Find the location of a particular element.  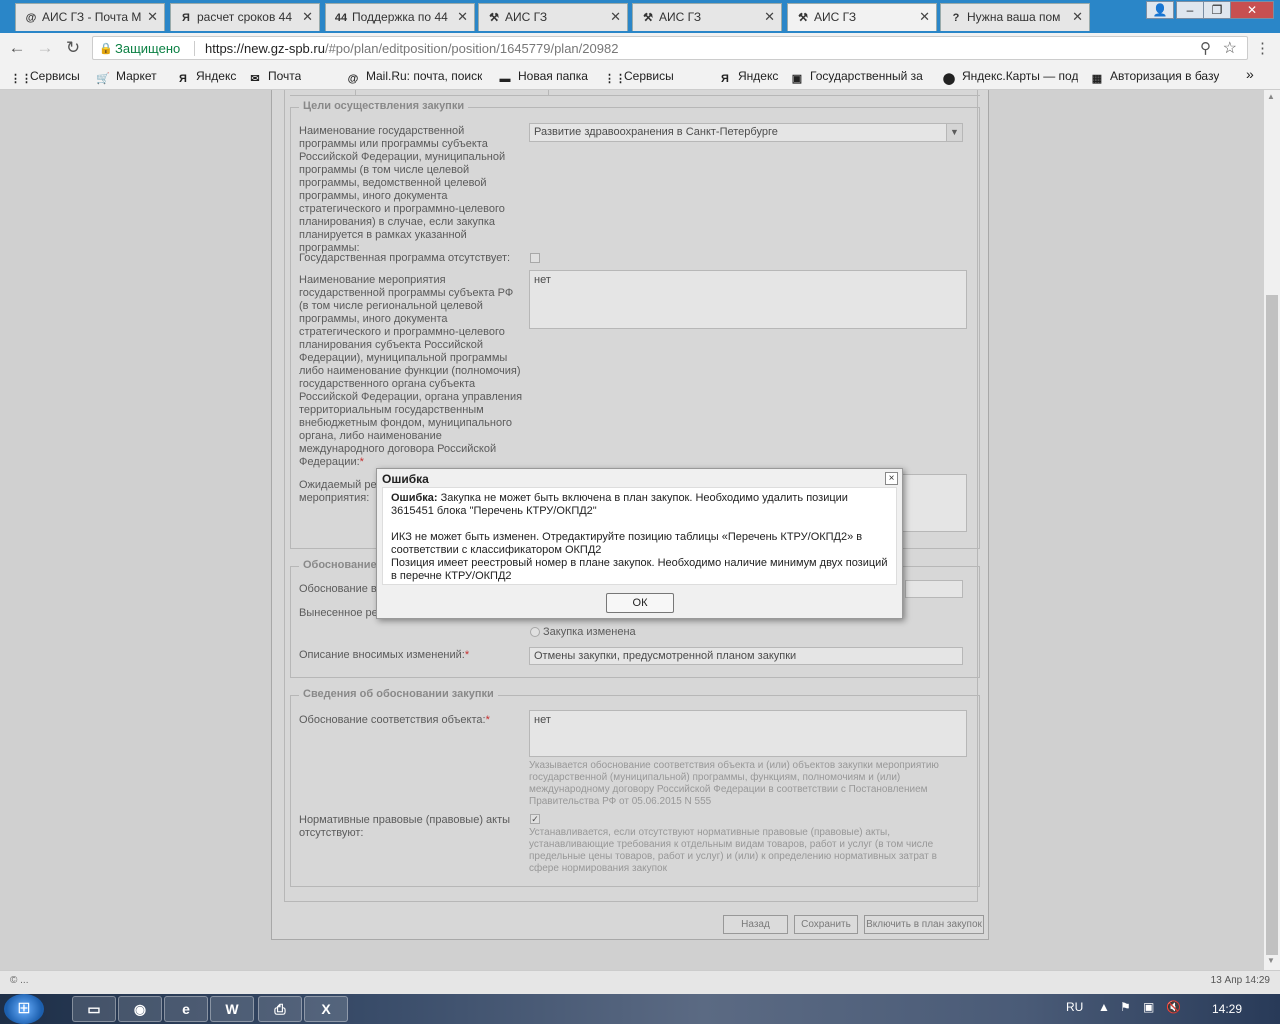

status-date: 13 Апр 14:29 is located at coordinates (1240, 980).